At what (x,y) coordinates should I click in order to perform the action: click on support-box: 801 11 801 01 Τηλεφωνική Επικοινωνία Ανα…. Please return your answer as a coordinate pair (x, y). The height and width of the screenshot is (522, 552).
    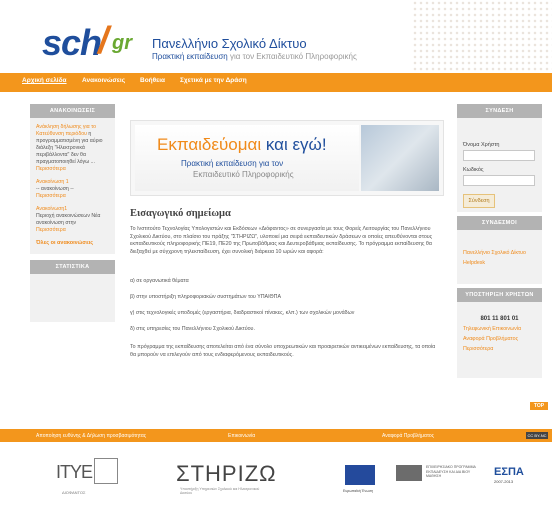
    Looking at the image, I should click on (499, 340).